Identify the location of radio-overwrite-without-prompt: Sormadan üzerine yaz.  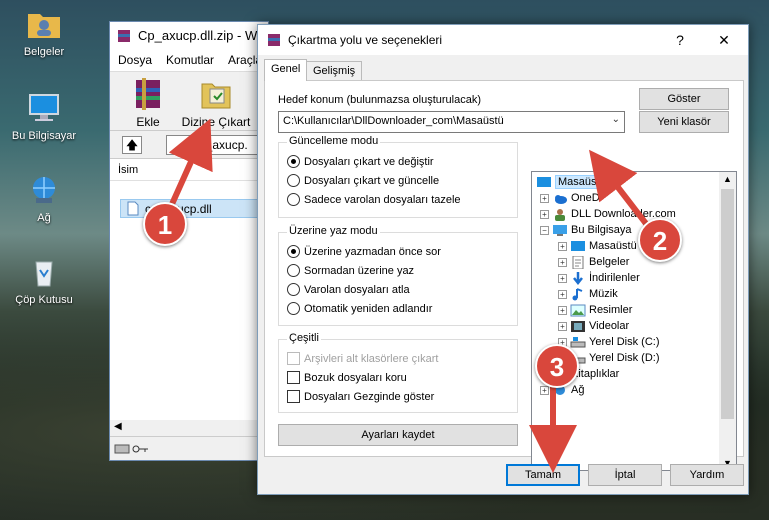
(350, 270).